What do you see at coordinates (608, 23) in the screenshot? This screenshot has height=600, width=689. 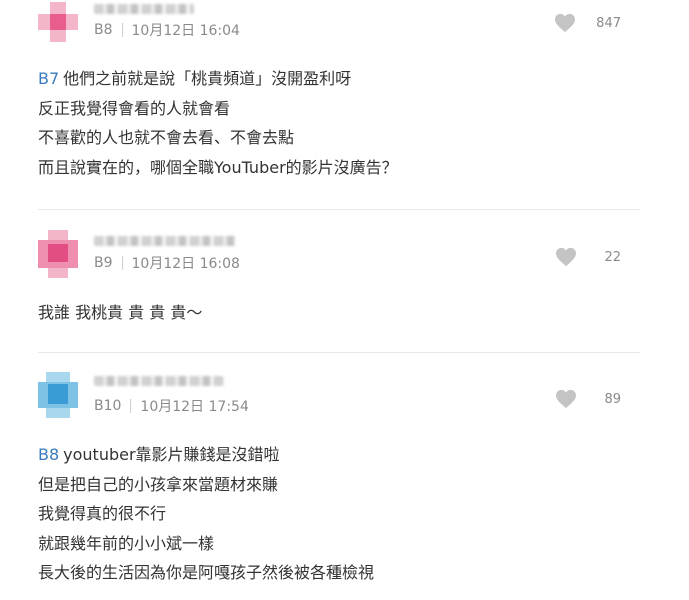 I see `like-count: 847` at bounding box center [608, 23].